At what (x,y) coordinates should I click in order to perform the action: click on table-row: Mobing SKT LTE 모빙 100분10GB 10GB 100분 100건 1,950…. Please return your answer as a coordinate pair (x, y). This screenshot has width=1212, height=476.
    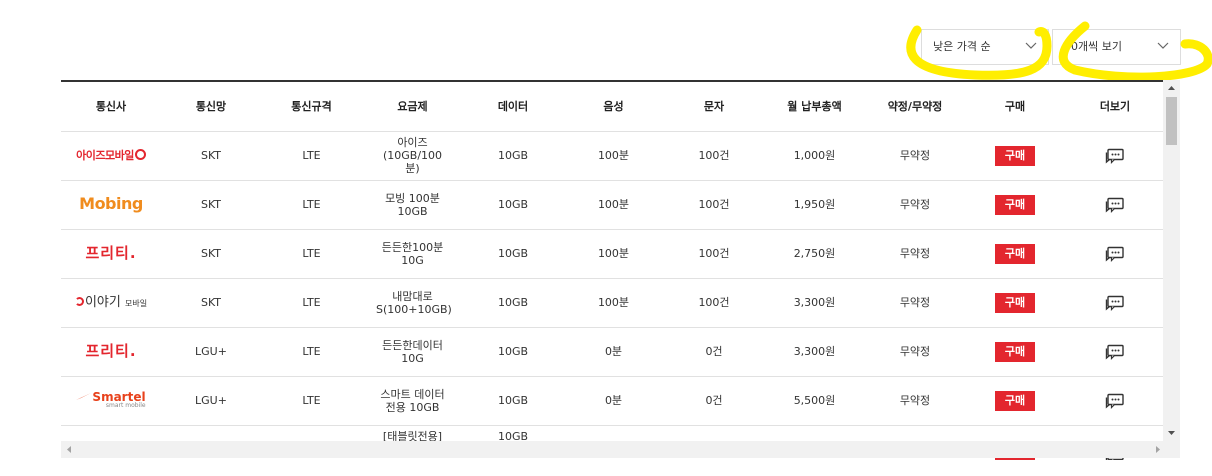
    Looking at the image, I should click on (613, 205).